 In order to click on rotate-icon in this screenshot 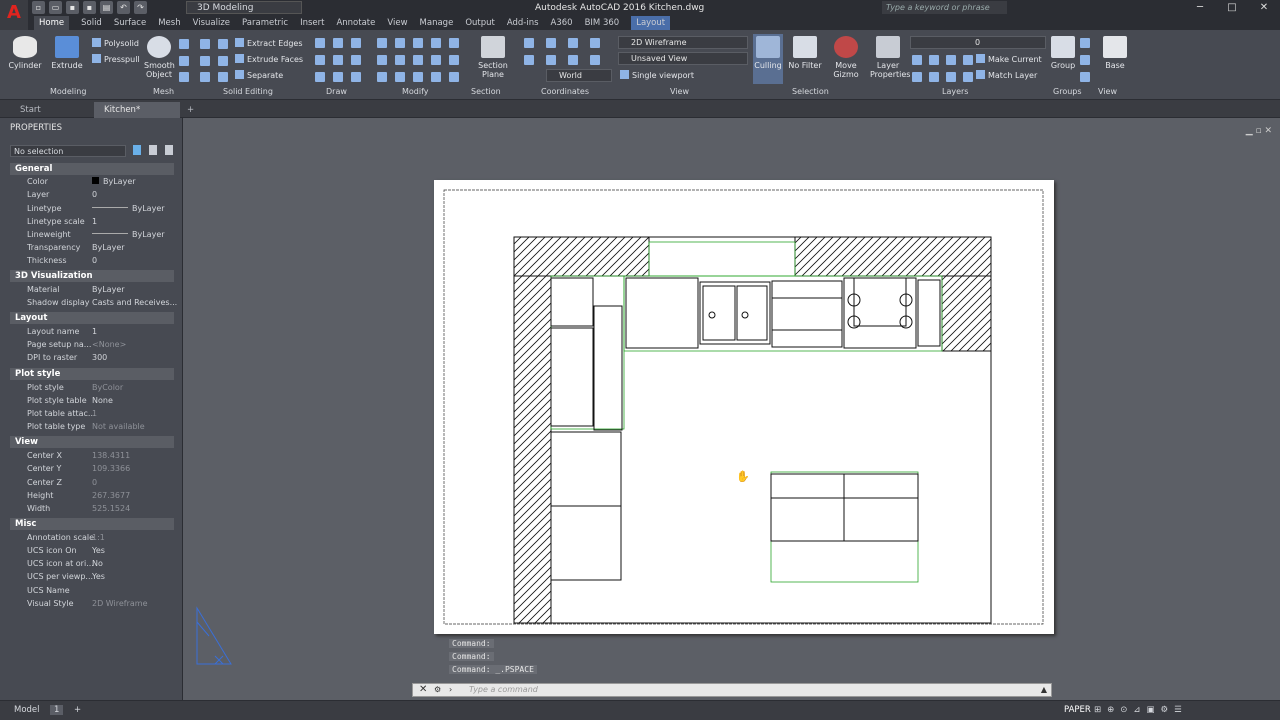, I will do `click(400, 43)`.